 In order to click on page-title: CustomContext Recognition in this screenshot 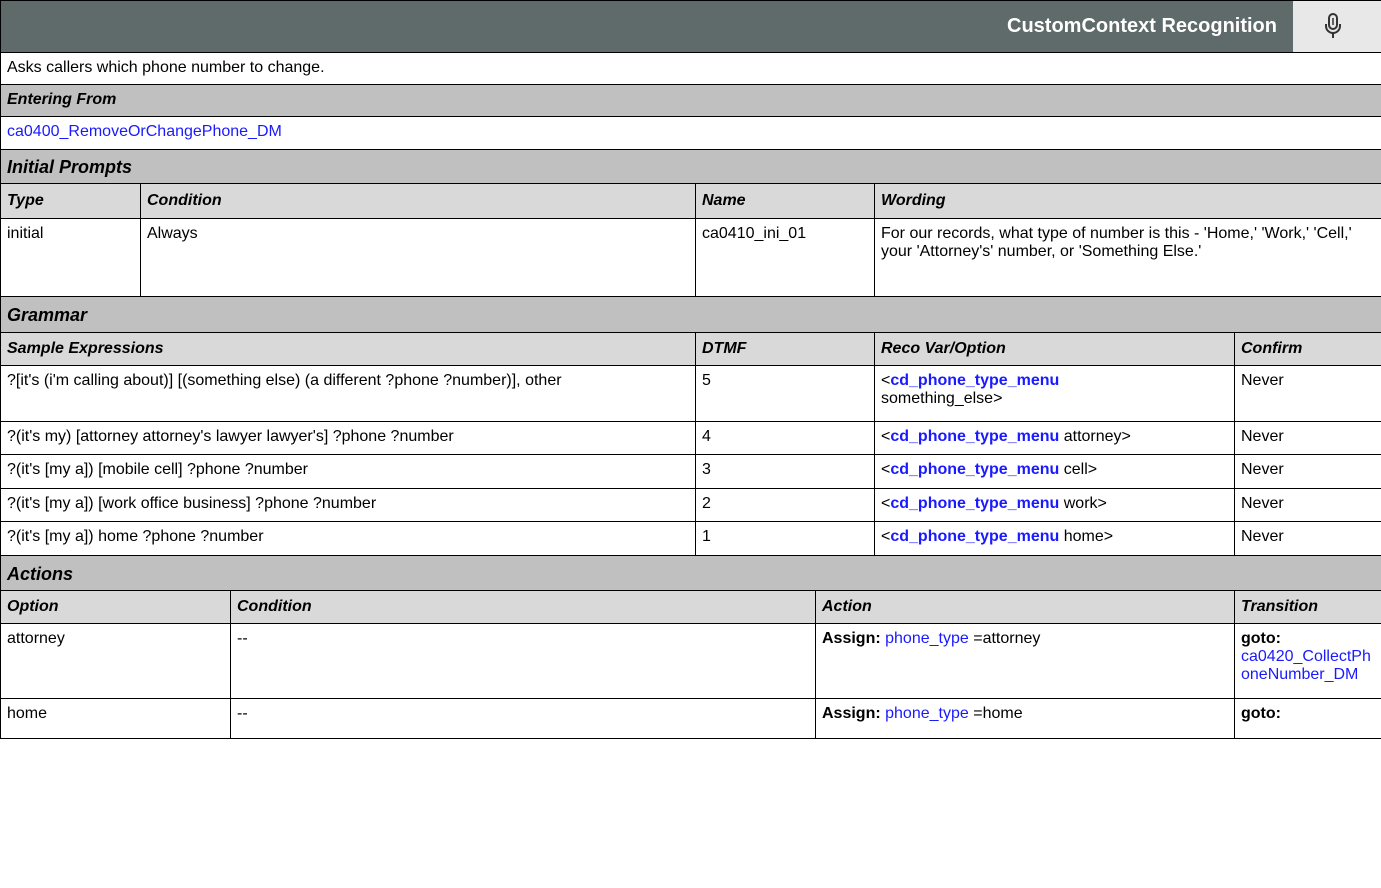, I will do `click(1142, 26)`.